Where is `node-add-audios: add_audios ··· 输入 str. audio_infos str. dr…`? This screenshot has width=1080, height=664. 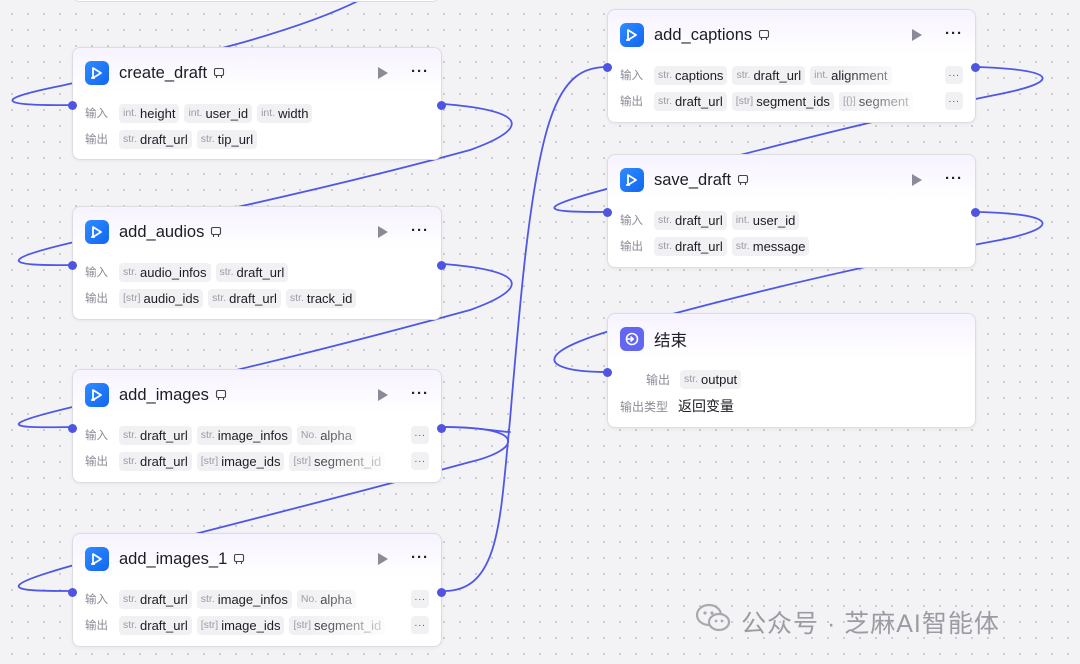
node-add-audios: add_audios ··· 输入 str. audio_infos str. dr… is located at coordinates (257, 263).